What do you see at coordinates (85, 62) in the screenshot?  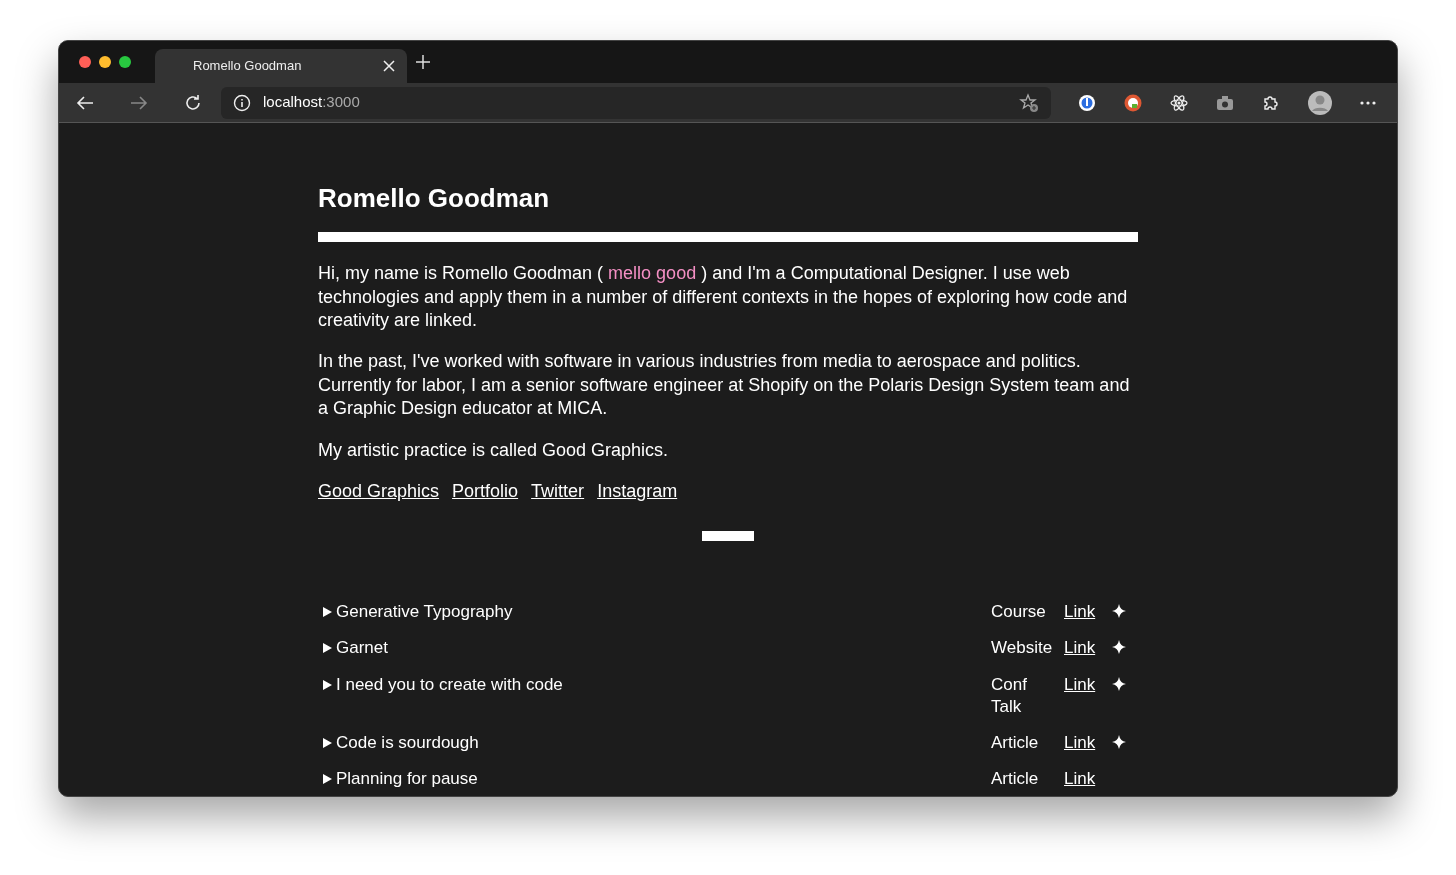 I see `close-window-button` at bounding box center [85, 62].